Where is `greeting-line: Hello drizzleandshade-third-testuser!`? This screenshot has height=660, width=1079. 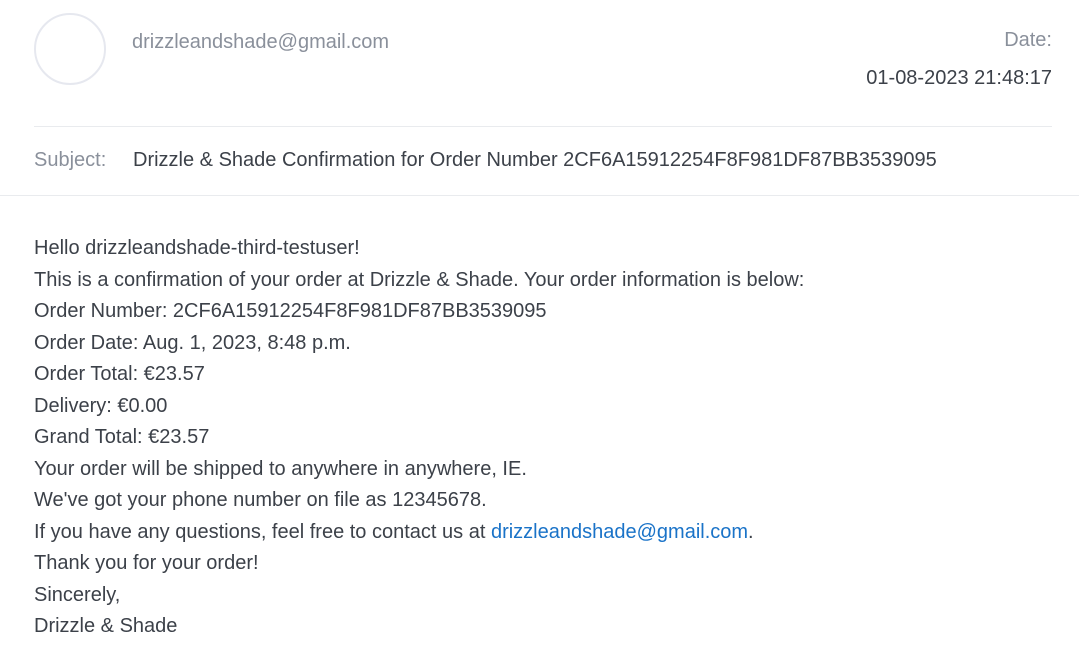
greeting-line: Hello drizzleandshade-third-testuser! is located at coordinates (197, 248).